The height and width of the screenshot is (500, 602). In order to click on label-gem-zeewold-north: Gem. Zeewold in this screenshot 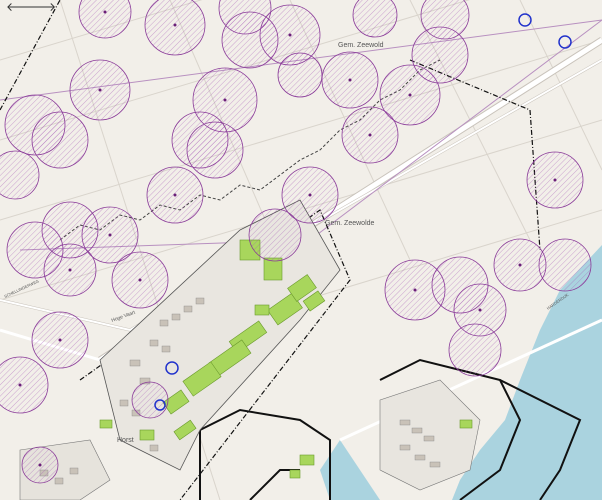, I will do `click(361, 45)`.